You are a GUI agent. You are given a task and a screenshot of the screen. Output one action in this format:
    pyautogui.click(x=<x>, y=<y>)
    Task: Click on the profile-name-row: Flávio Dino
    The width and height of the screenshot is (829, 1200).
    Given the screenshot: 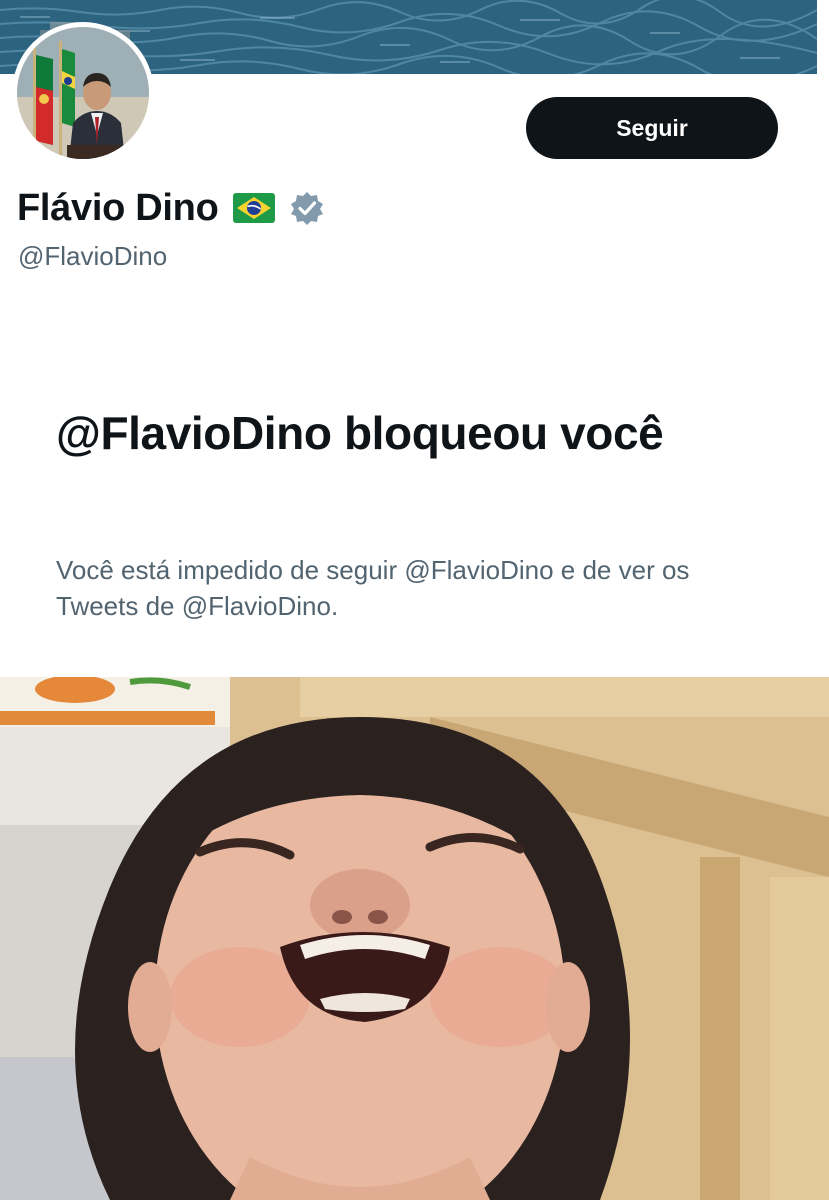 What is the action you would take?
    pyautogui.click(x=171, y=208)
    